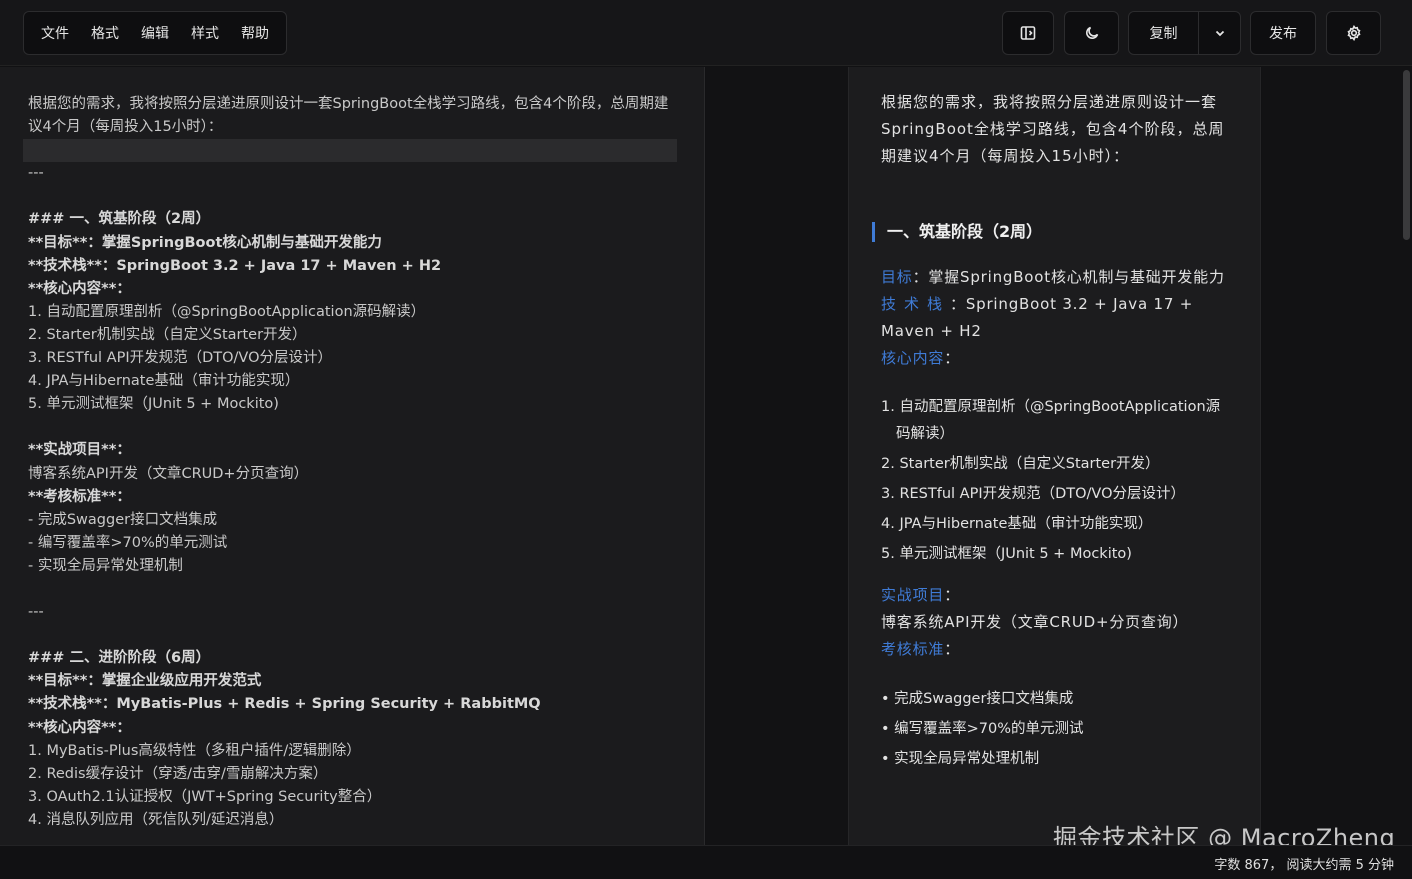 The image size is (1412, 879). I want to click on menu-help: 帮助, so click(255, 33).